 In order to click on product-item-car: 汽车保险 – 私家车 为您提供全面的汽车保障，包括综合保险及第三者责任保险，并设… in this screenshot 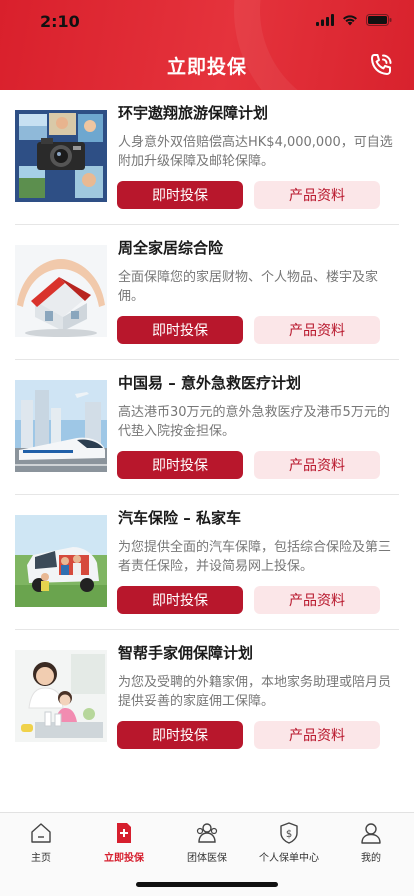, I will do `click(207, 562)`.